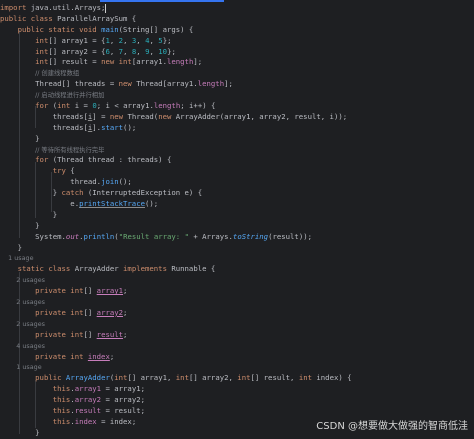 The width and height of the screenshot is (474, 439). What do you see at coordinates (153, 236) in the screenshot?
I see `code-string: "Result array: "` at bounding box center [153, 236].